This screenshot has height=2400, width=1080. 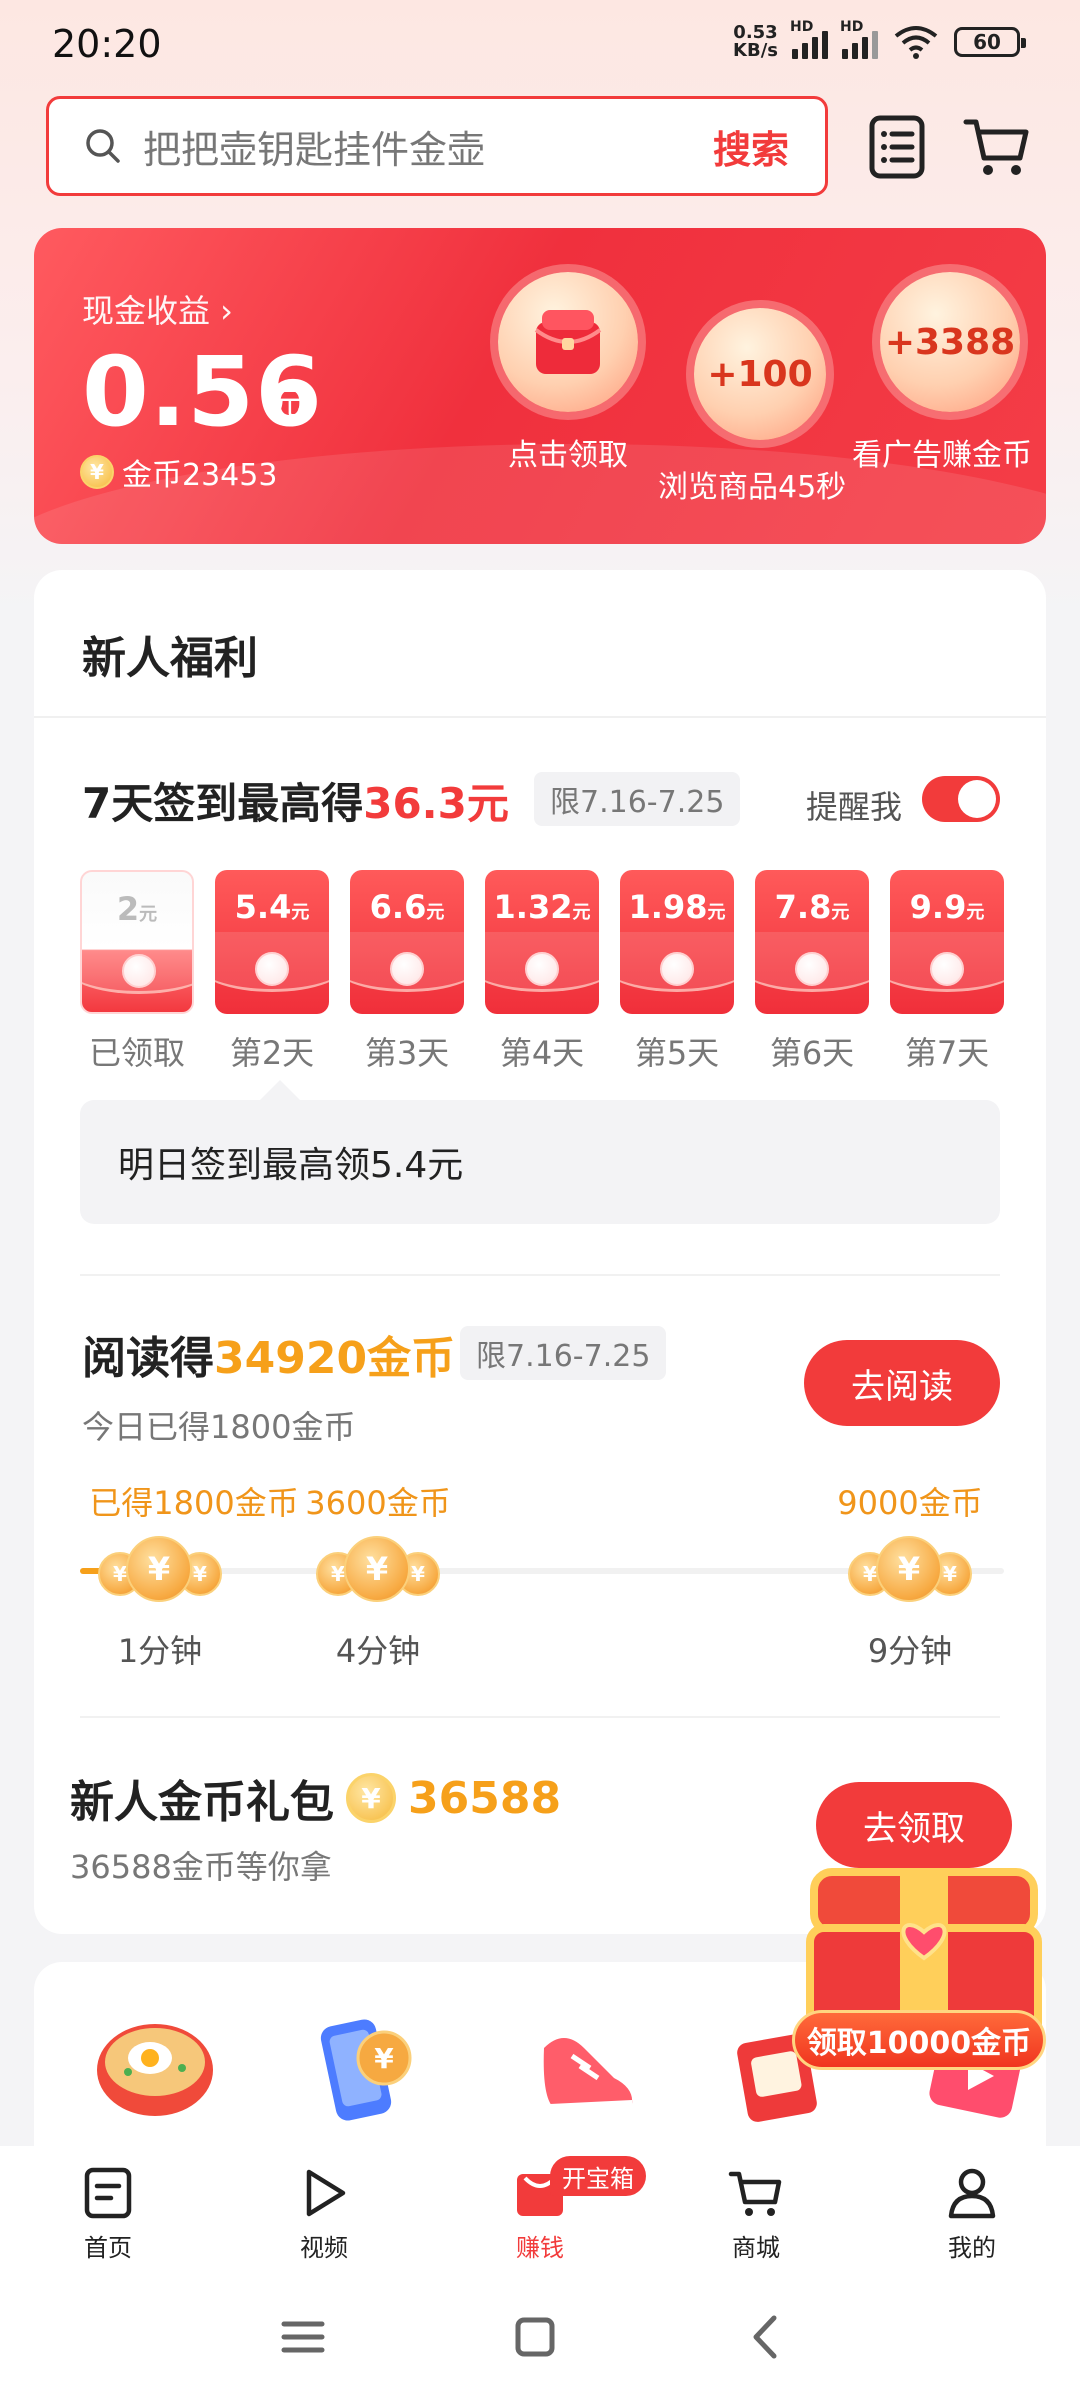 I want to click on tab-earn: 开宝箱 赚钱, so click(x=553, y=2208).